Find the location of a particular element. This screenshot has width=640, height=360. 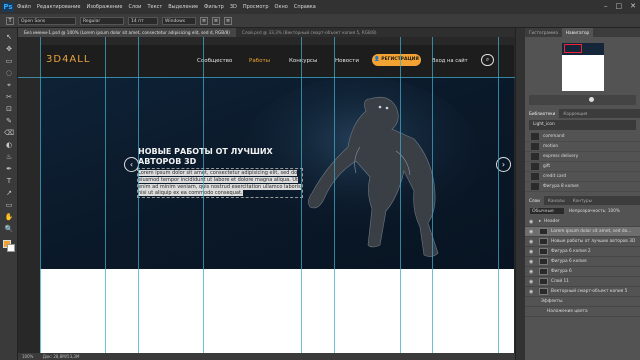

layer-row: ◉ Новые работы от лучших авторов 3D is located at coordinates (582, 242).